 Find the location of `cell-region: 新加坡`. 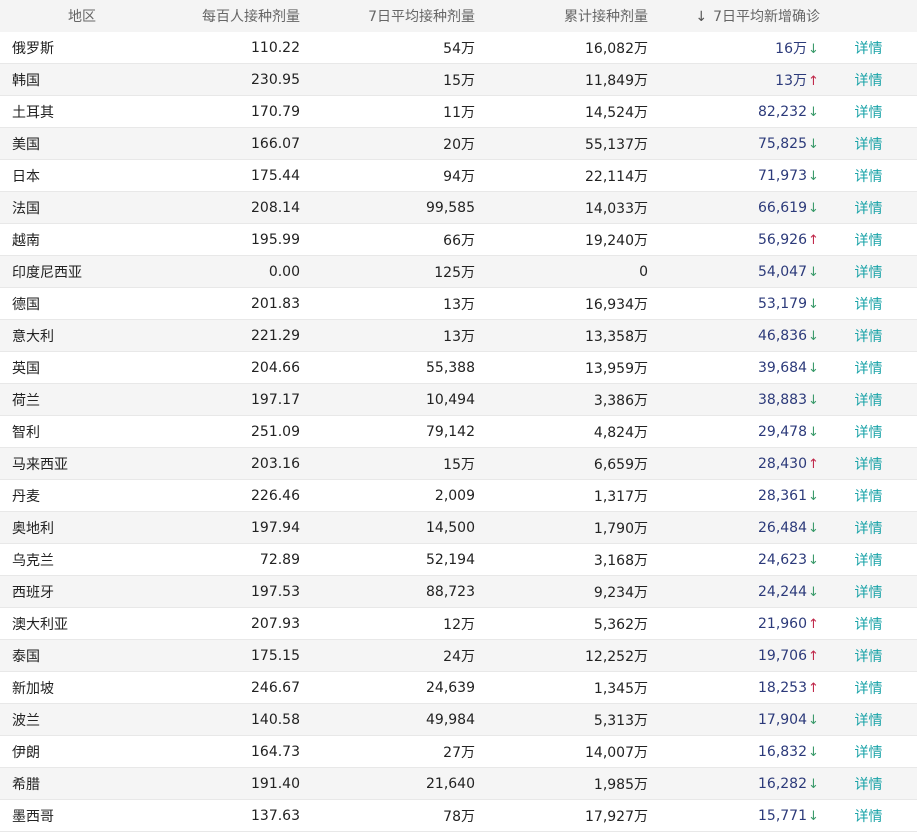

cell-region: 新加坡 is located at coordinates (80, 687).